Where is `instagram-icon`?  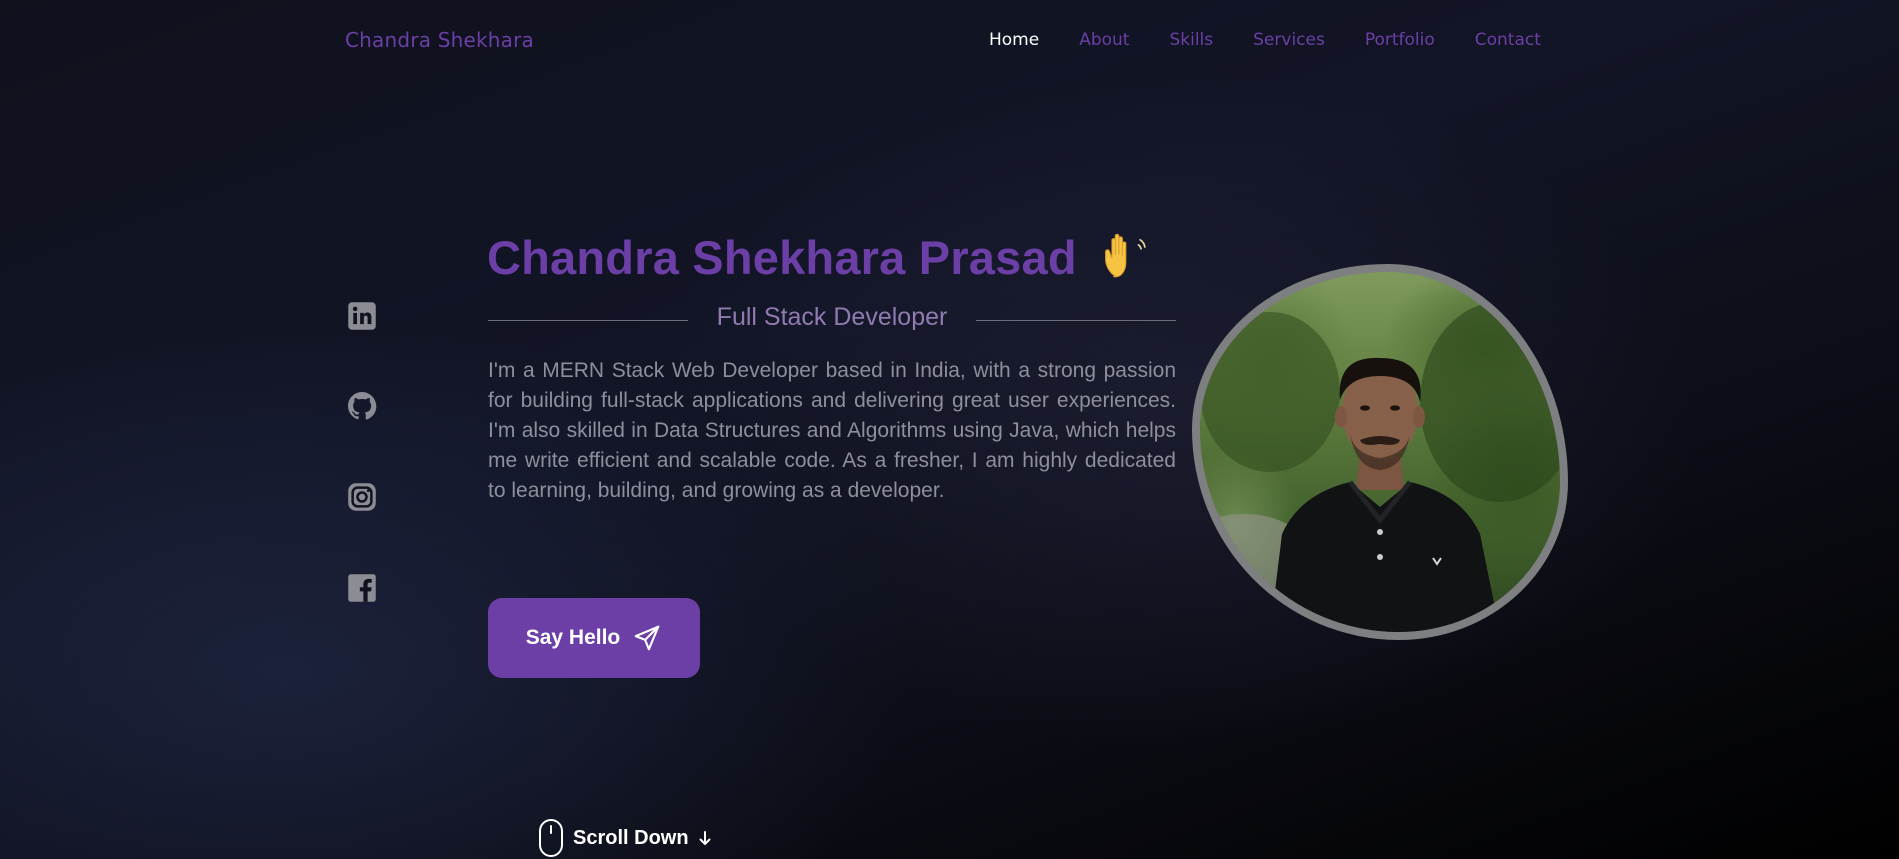
instagram-icon is located at coordinates (362, 497).